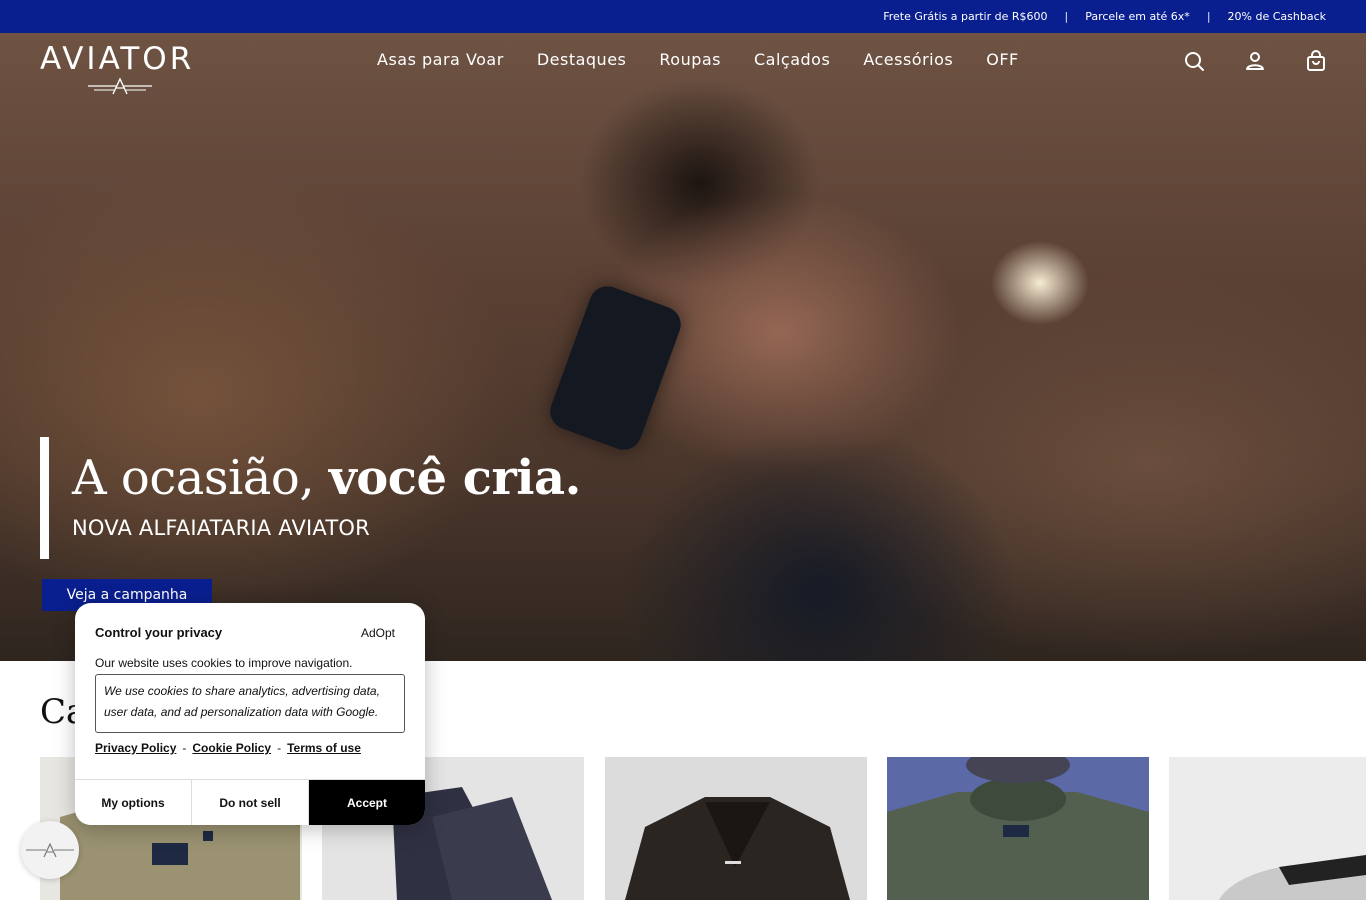 The image size is (1366, 900). Describe the element at coordinates (1316, 61) in the screenshot. I see `shopping-bag-icon` at that location.